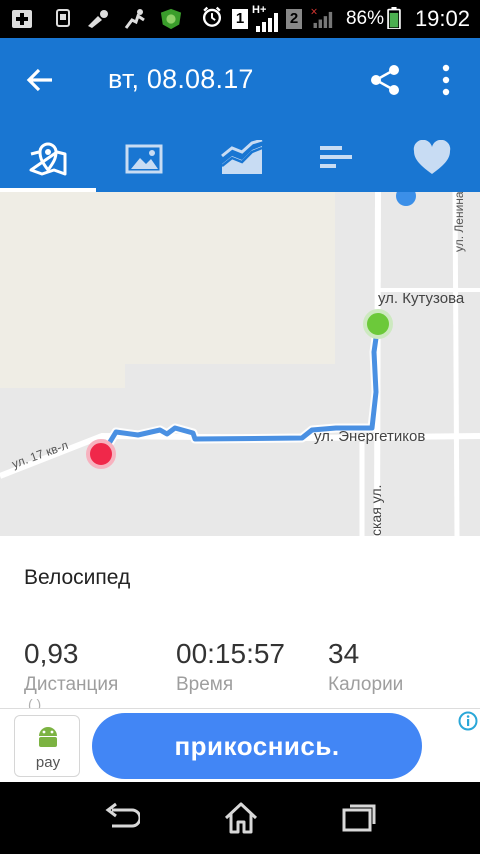 This screenshot has width=480, height=854. I want to click on status-bar: 1 H+ 2 × 86% 19:02, so click(240, 19).